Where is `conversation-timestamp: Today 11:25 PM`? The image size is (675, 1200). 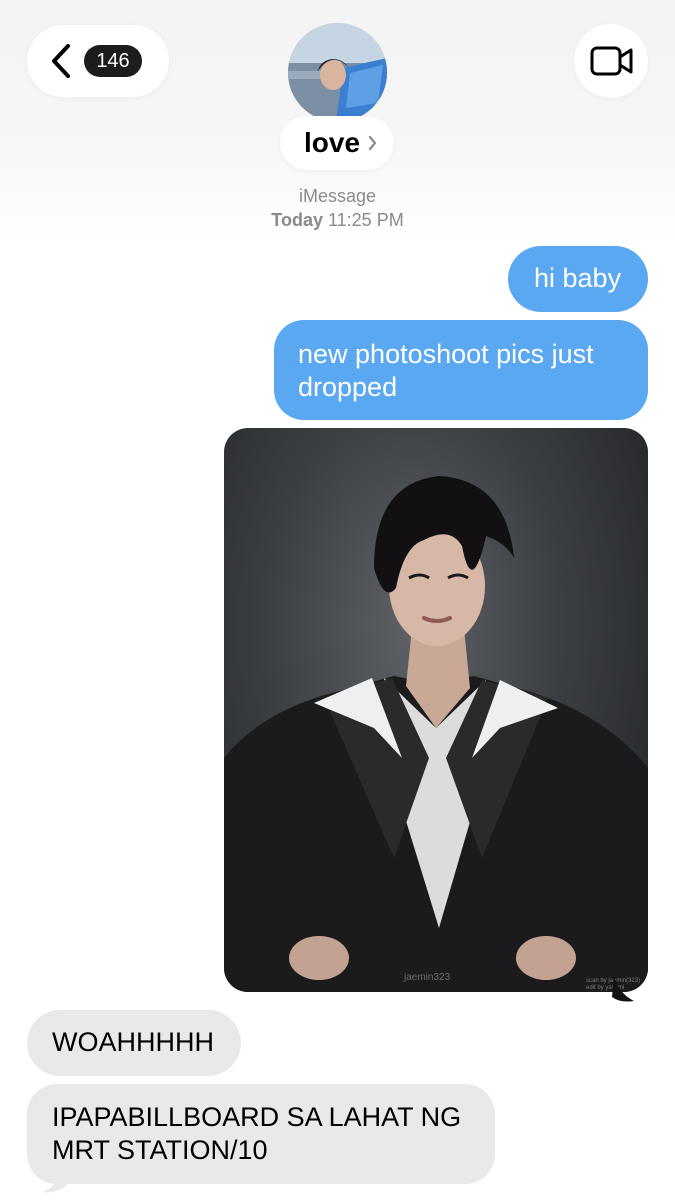
conversation-timestamp: Today 11:25 PM is located at coordinates (337, 220).